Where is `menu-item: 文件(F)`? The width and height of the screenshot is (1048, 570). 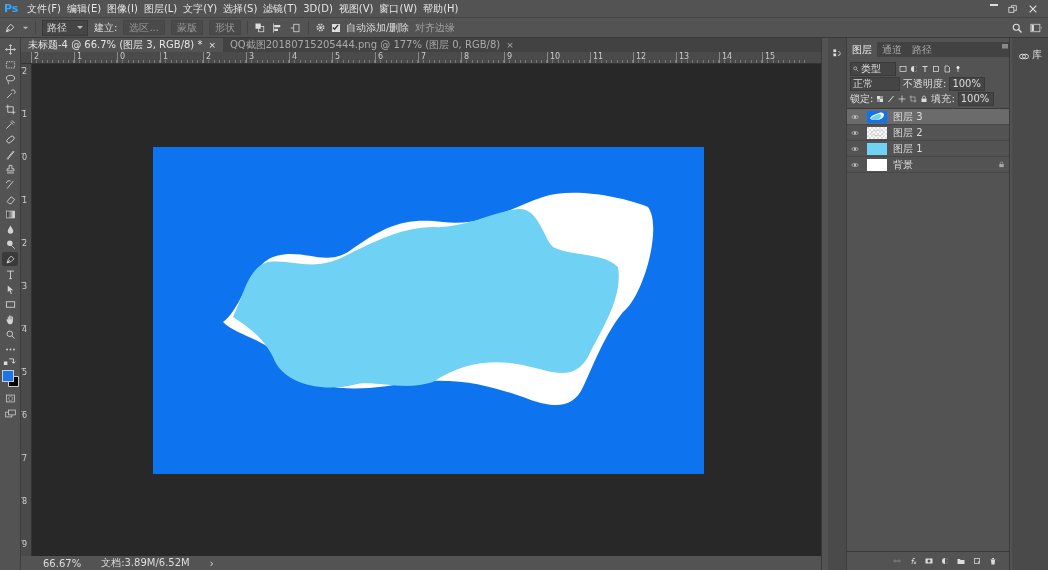
menu-item: 文件(F) is located at coordinates (44, 8).